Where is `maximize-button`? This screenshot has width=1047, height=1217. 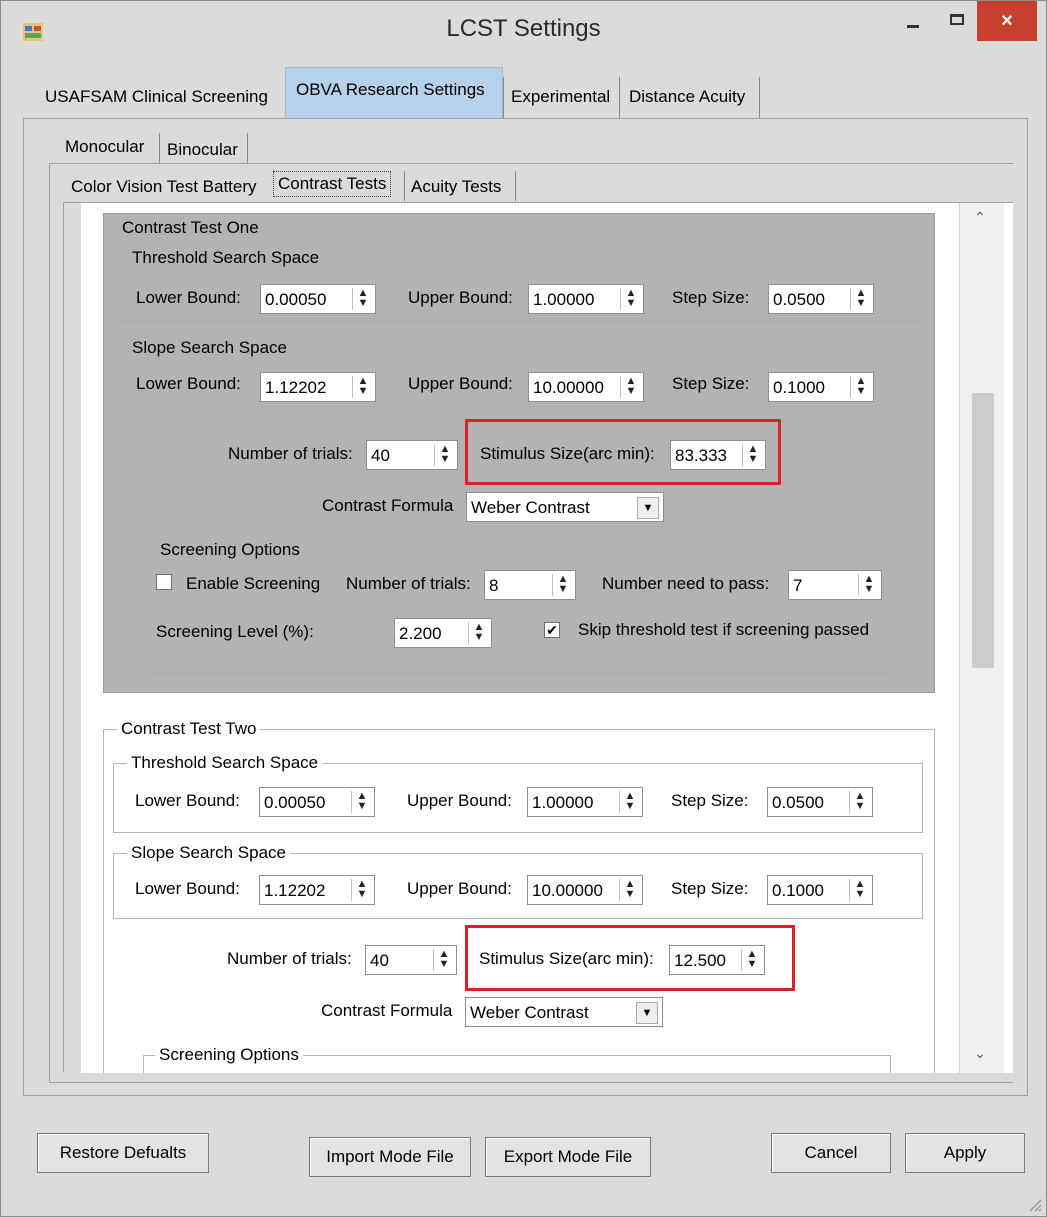 maximize-button is located at coordinates (957, 21).